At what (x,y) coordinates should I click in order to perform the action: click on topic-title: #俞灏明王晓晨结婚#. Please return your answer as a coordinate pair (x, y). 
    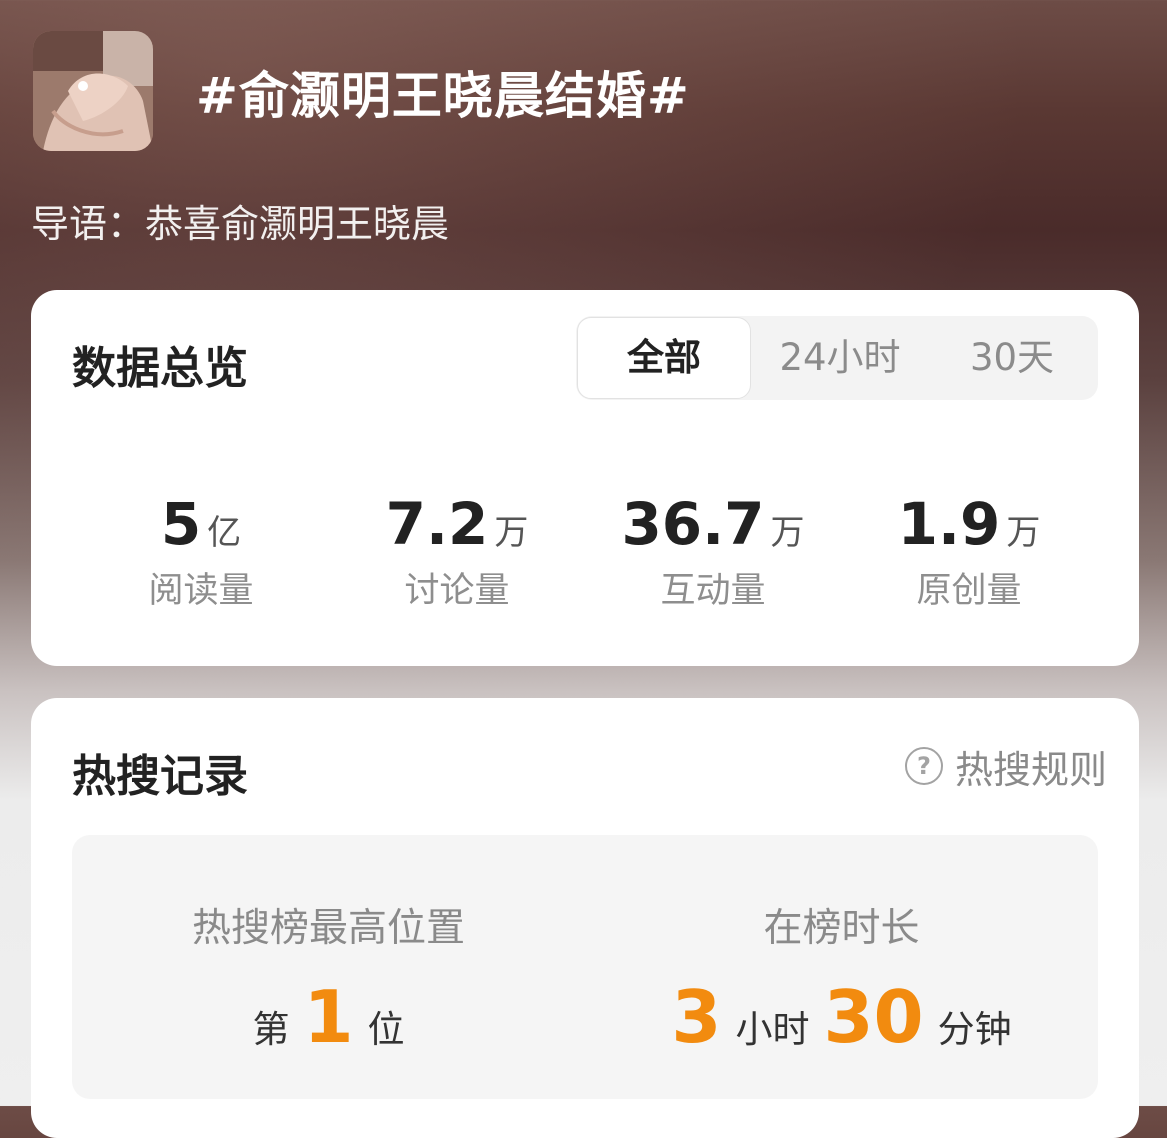
    Looking at the image, I should click on (443, 96).